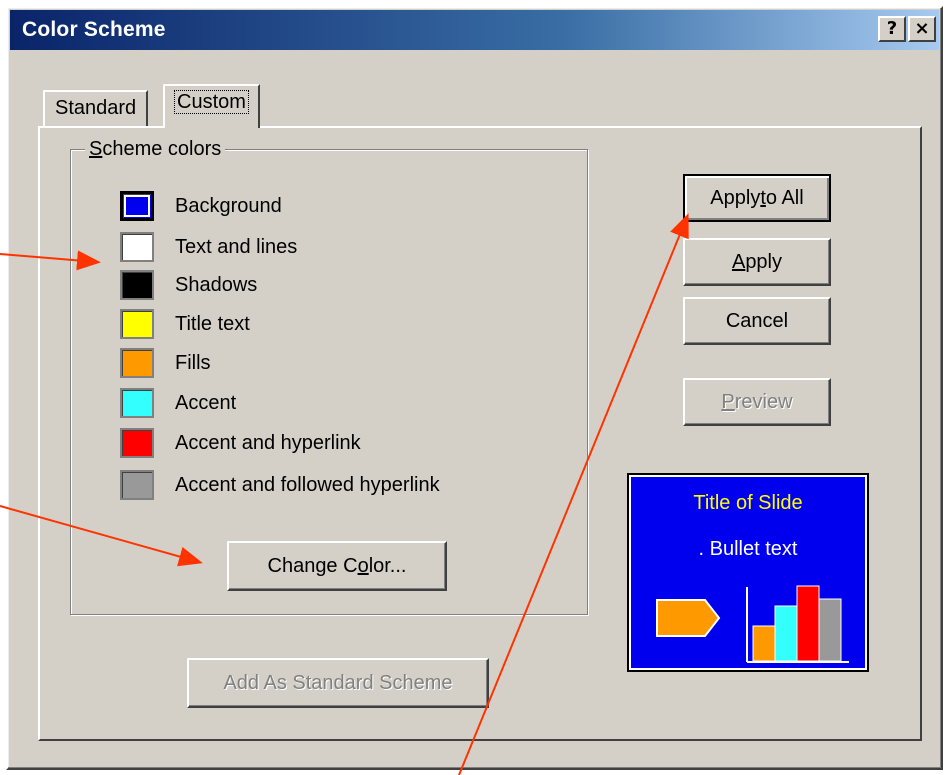 The image size is (949, 775). I want to click on preview-graphics, so click(752, 624).